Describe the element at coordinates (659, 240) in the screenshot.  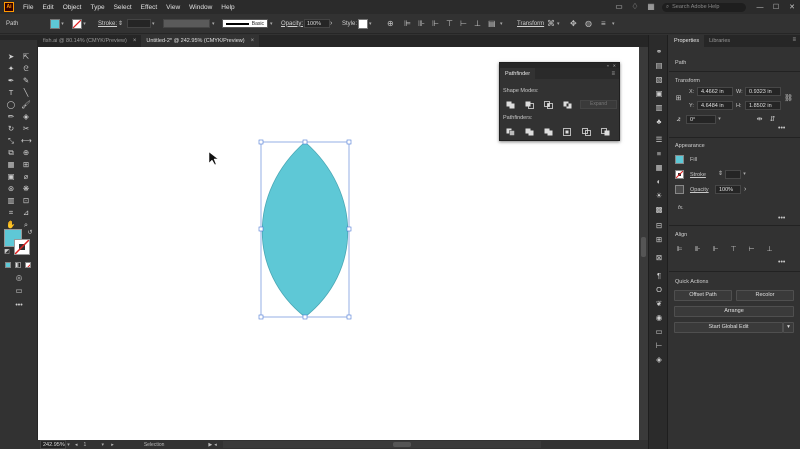
I see `export-panel-icon: ⊞` at that location.